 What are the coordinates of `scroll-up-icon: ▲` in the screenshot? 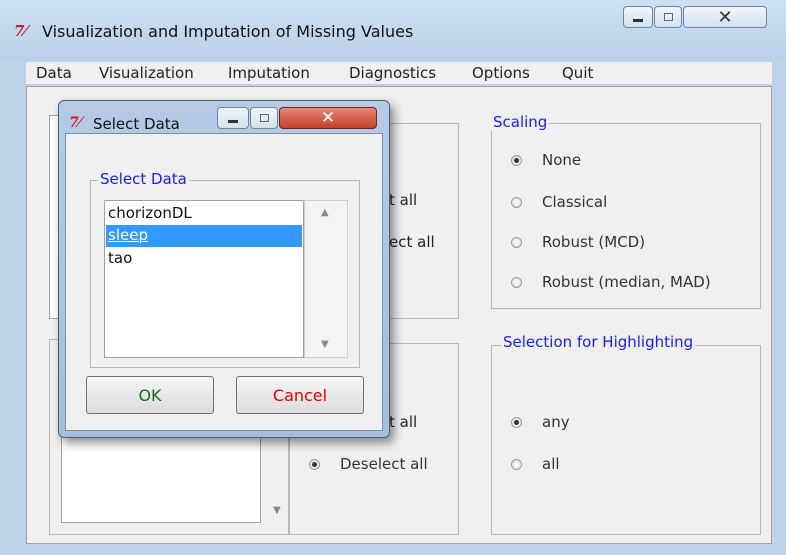 It's located at (325, 212).